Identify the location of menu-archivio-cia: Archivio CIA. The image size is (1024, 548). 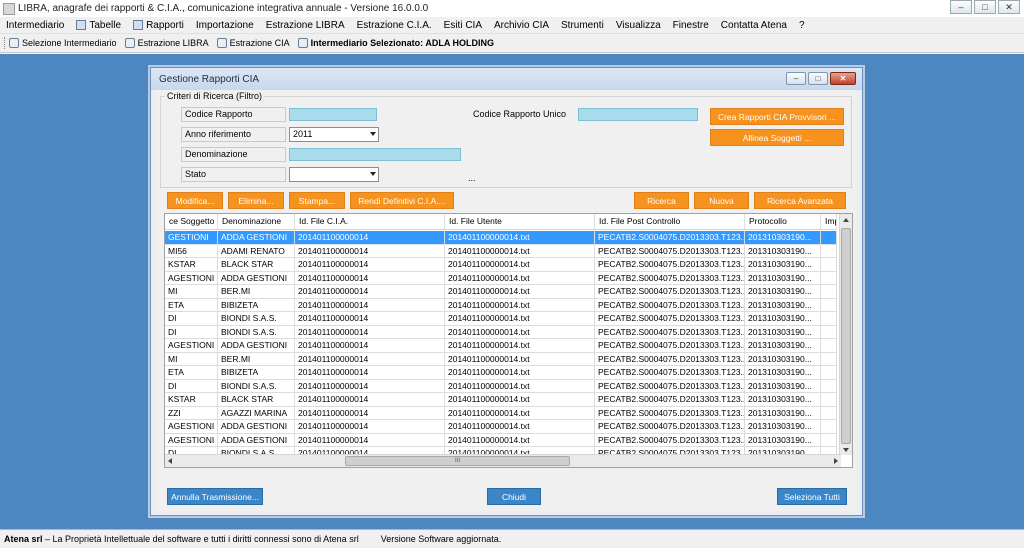
(521, 25).